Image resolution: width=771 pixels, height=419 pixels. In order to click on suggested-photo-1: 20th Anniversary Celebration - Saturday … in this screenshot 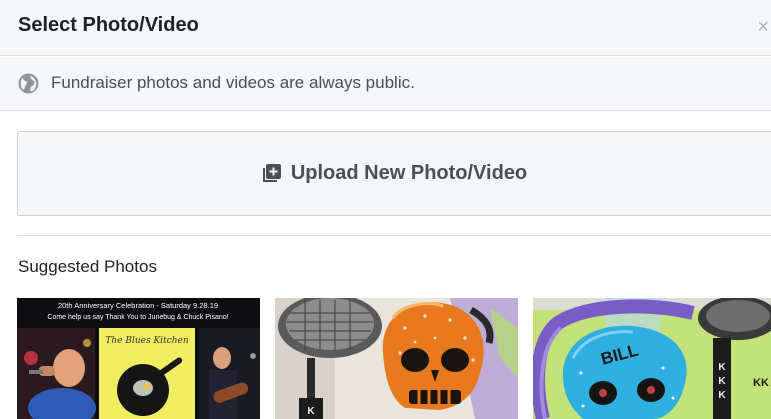, I will do `click(138, 358)`.